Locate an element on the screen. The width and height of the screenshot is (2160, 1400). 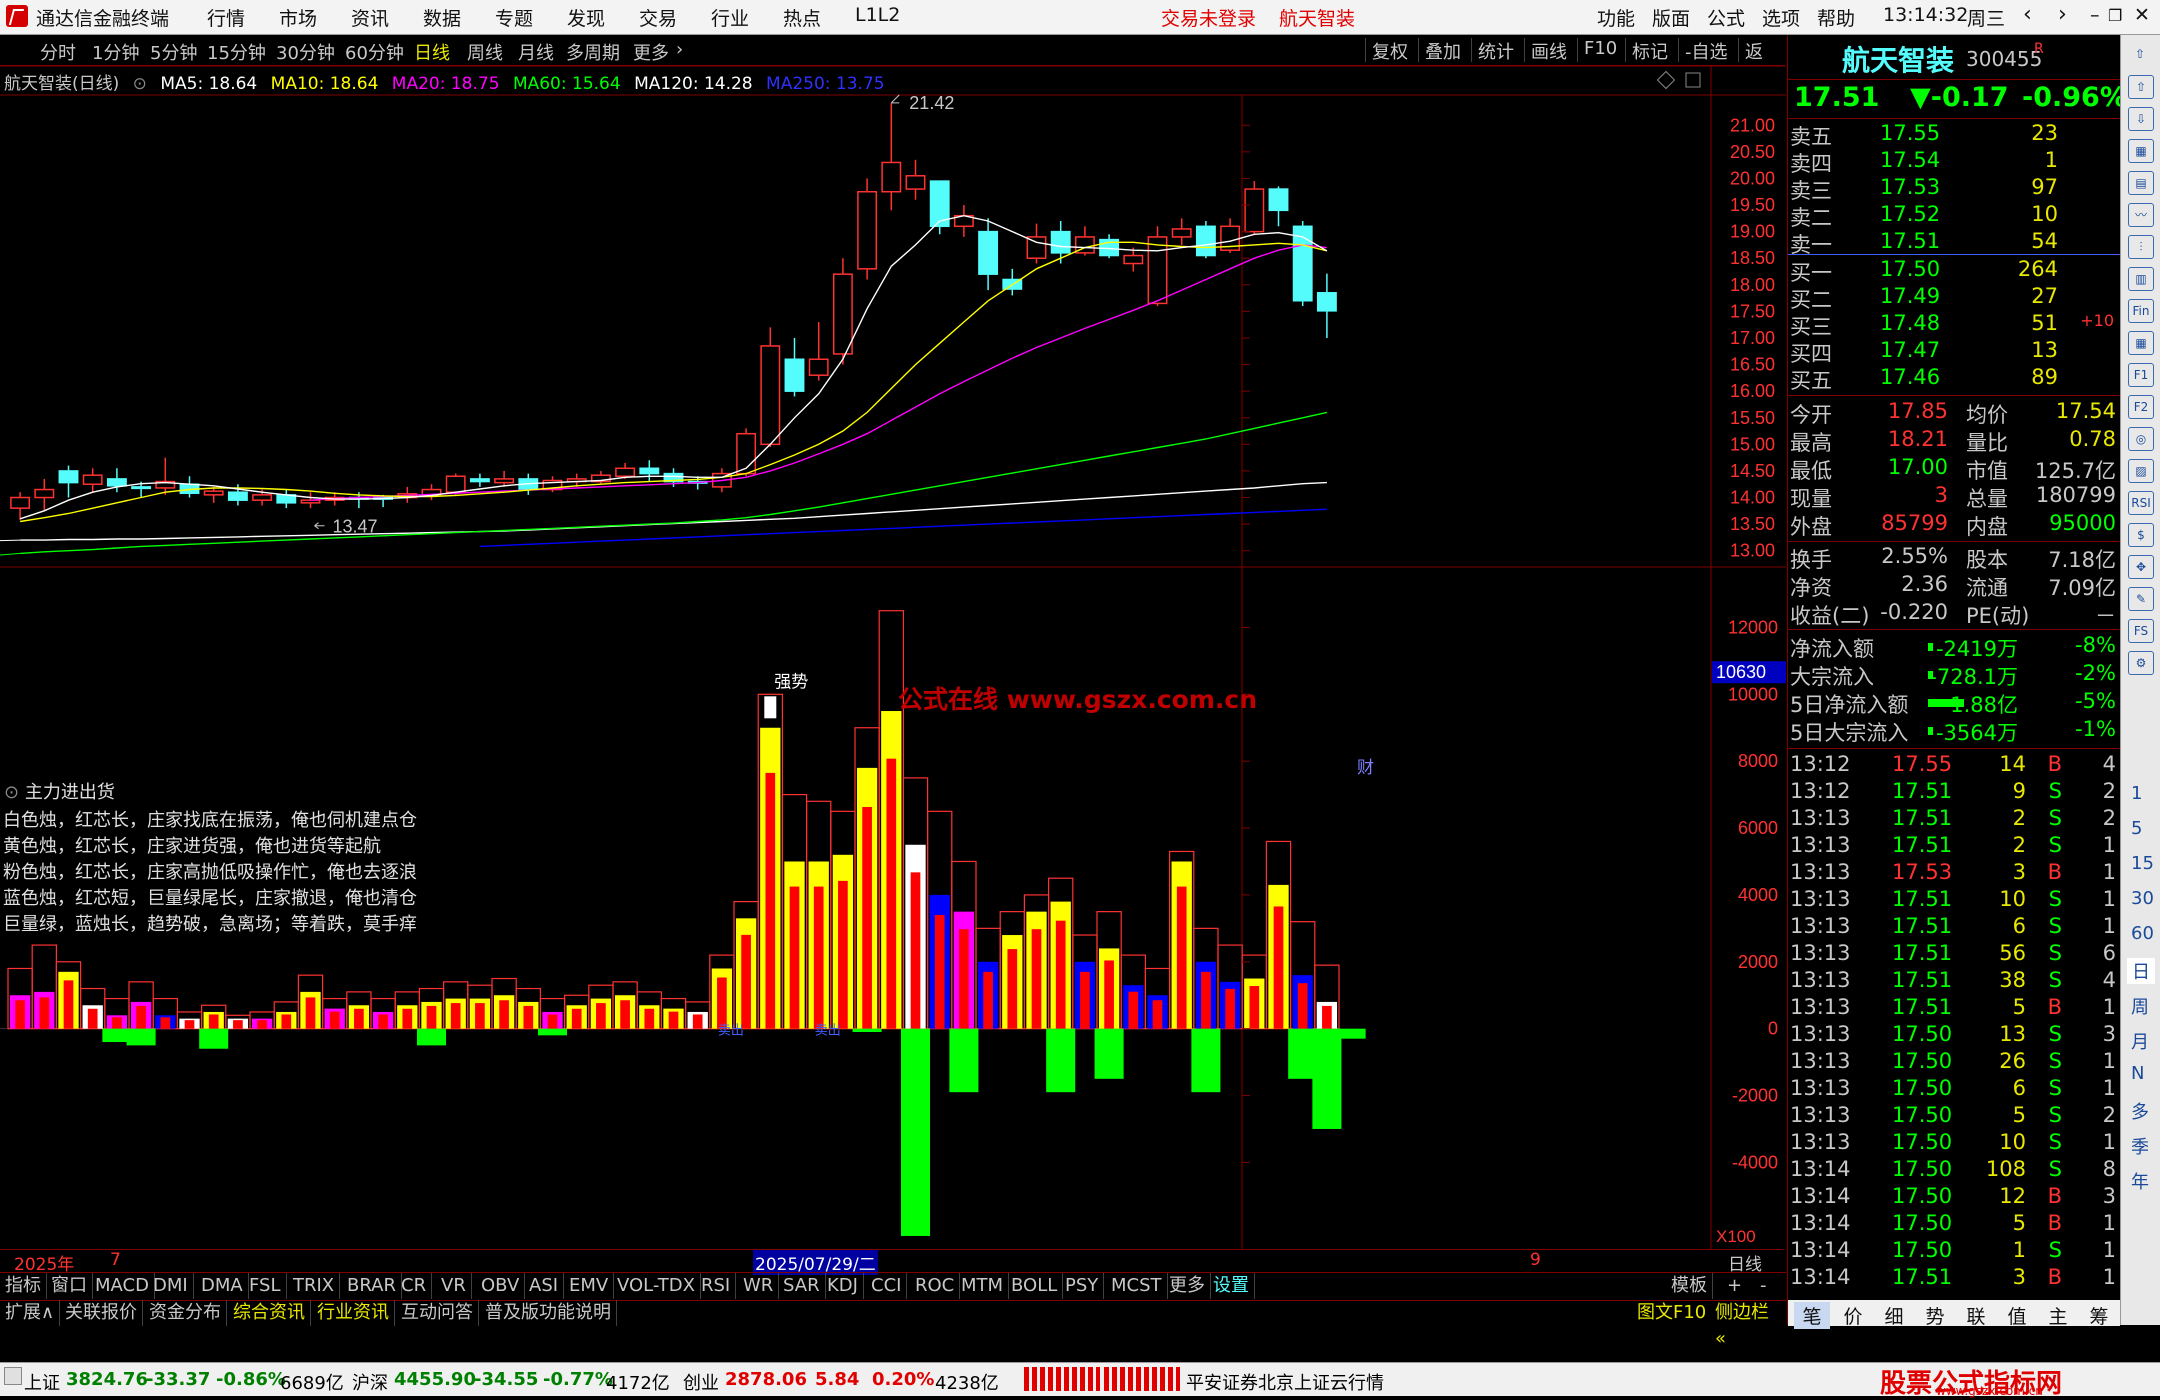
indicator-tab-19: ROC is located at coordinates (935, 1286).